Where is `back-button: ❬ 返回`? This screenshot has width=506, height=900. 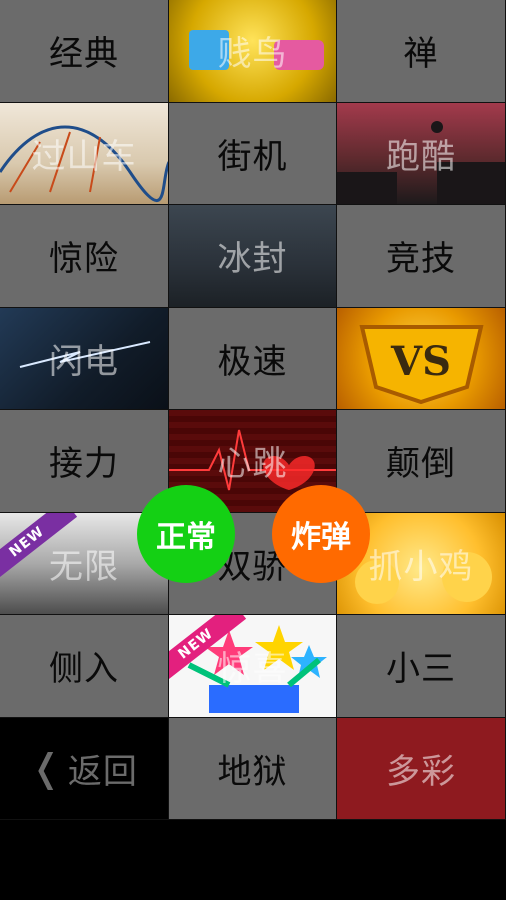
back-button: ❬ 返回 is located at coordinates (84, 768).